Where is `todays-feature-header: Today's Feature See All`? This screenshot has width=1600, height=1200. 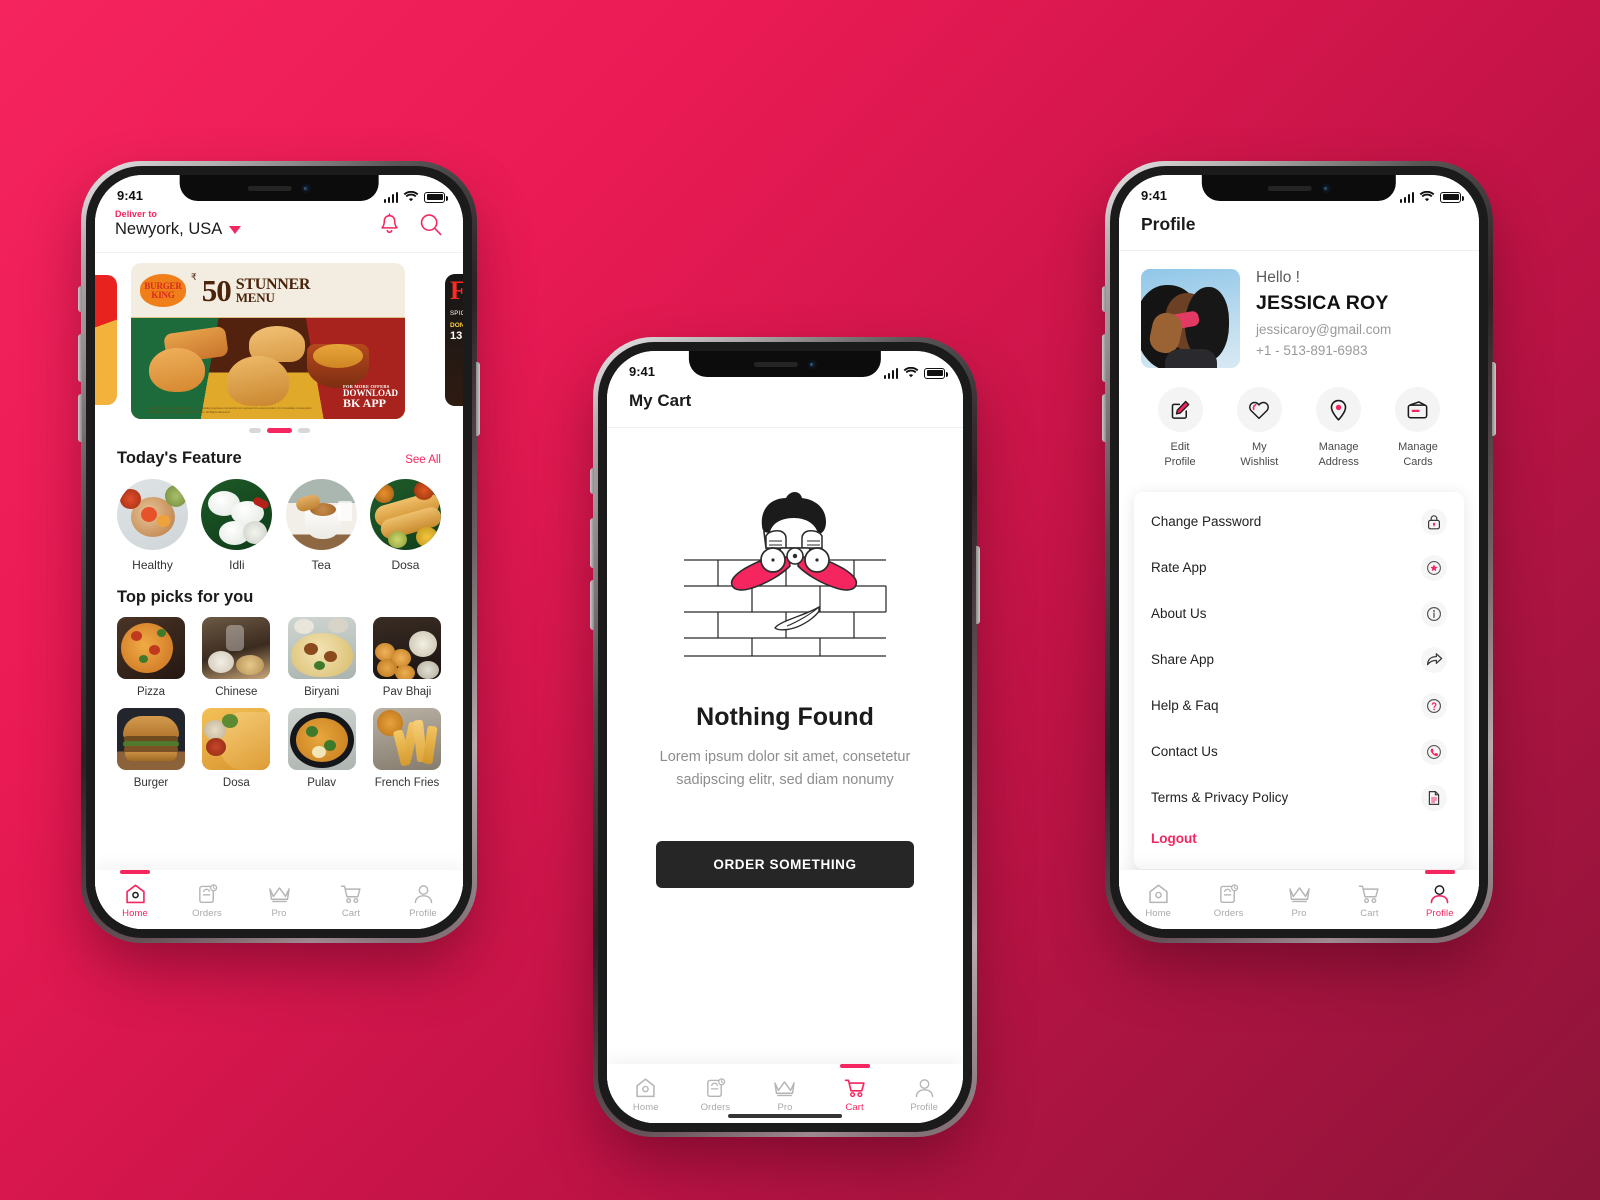
todays-feature-header: Today's Feature See All is located at coordinates (279, 450).